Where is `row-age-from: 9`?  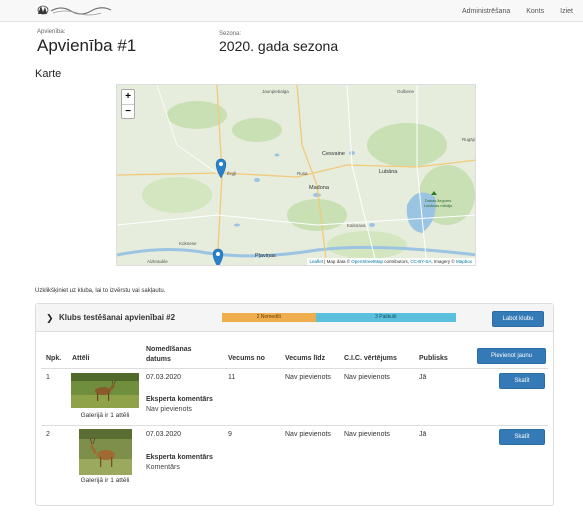
row-age-from: 9 is located at coordinates (230, 434).